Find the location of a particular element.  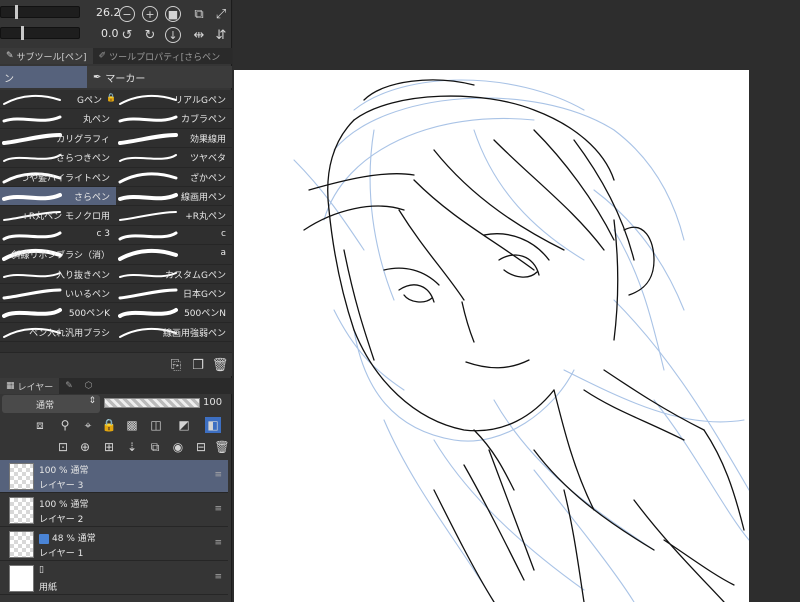

brush-item: リアルGペン is located at coordinates (174, 100).